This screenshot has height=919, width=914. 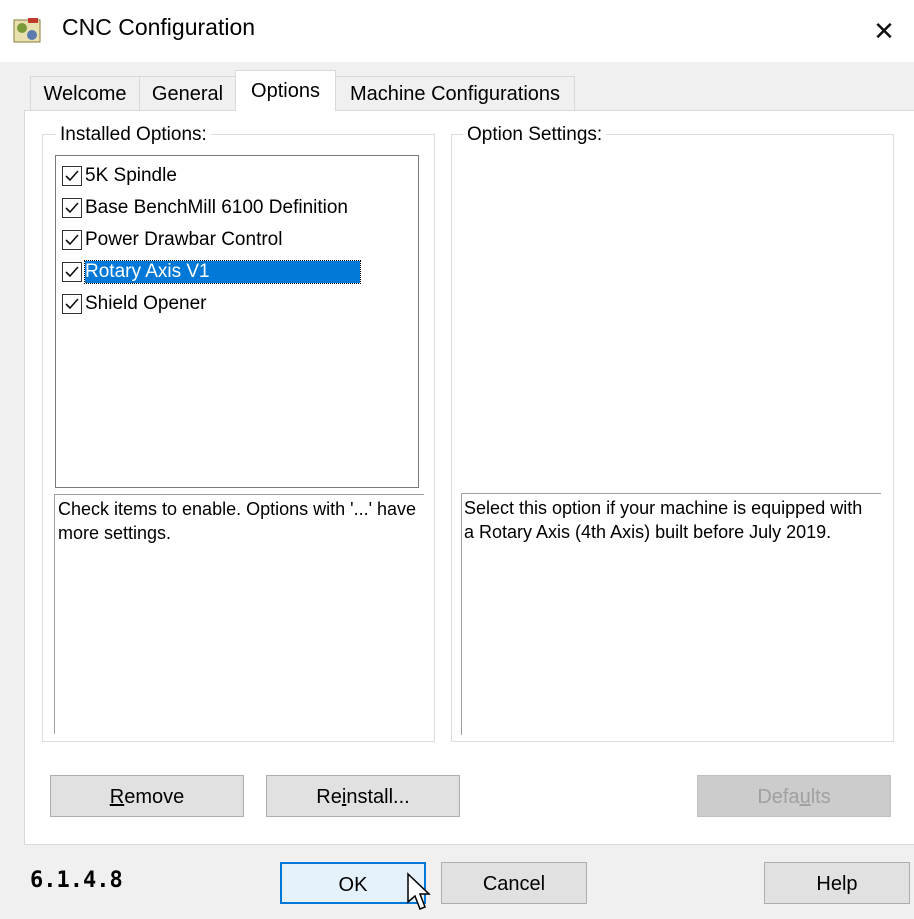 I want to click on remove-button: Remove, so click(x=147, y=796).